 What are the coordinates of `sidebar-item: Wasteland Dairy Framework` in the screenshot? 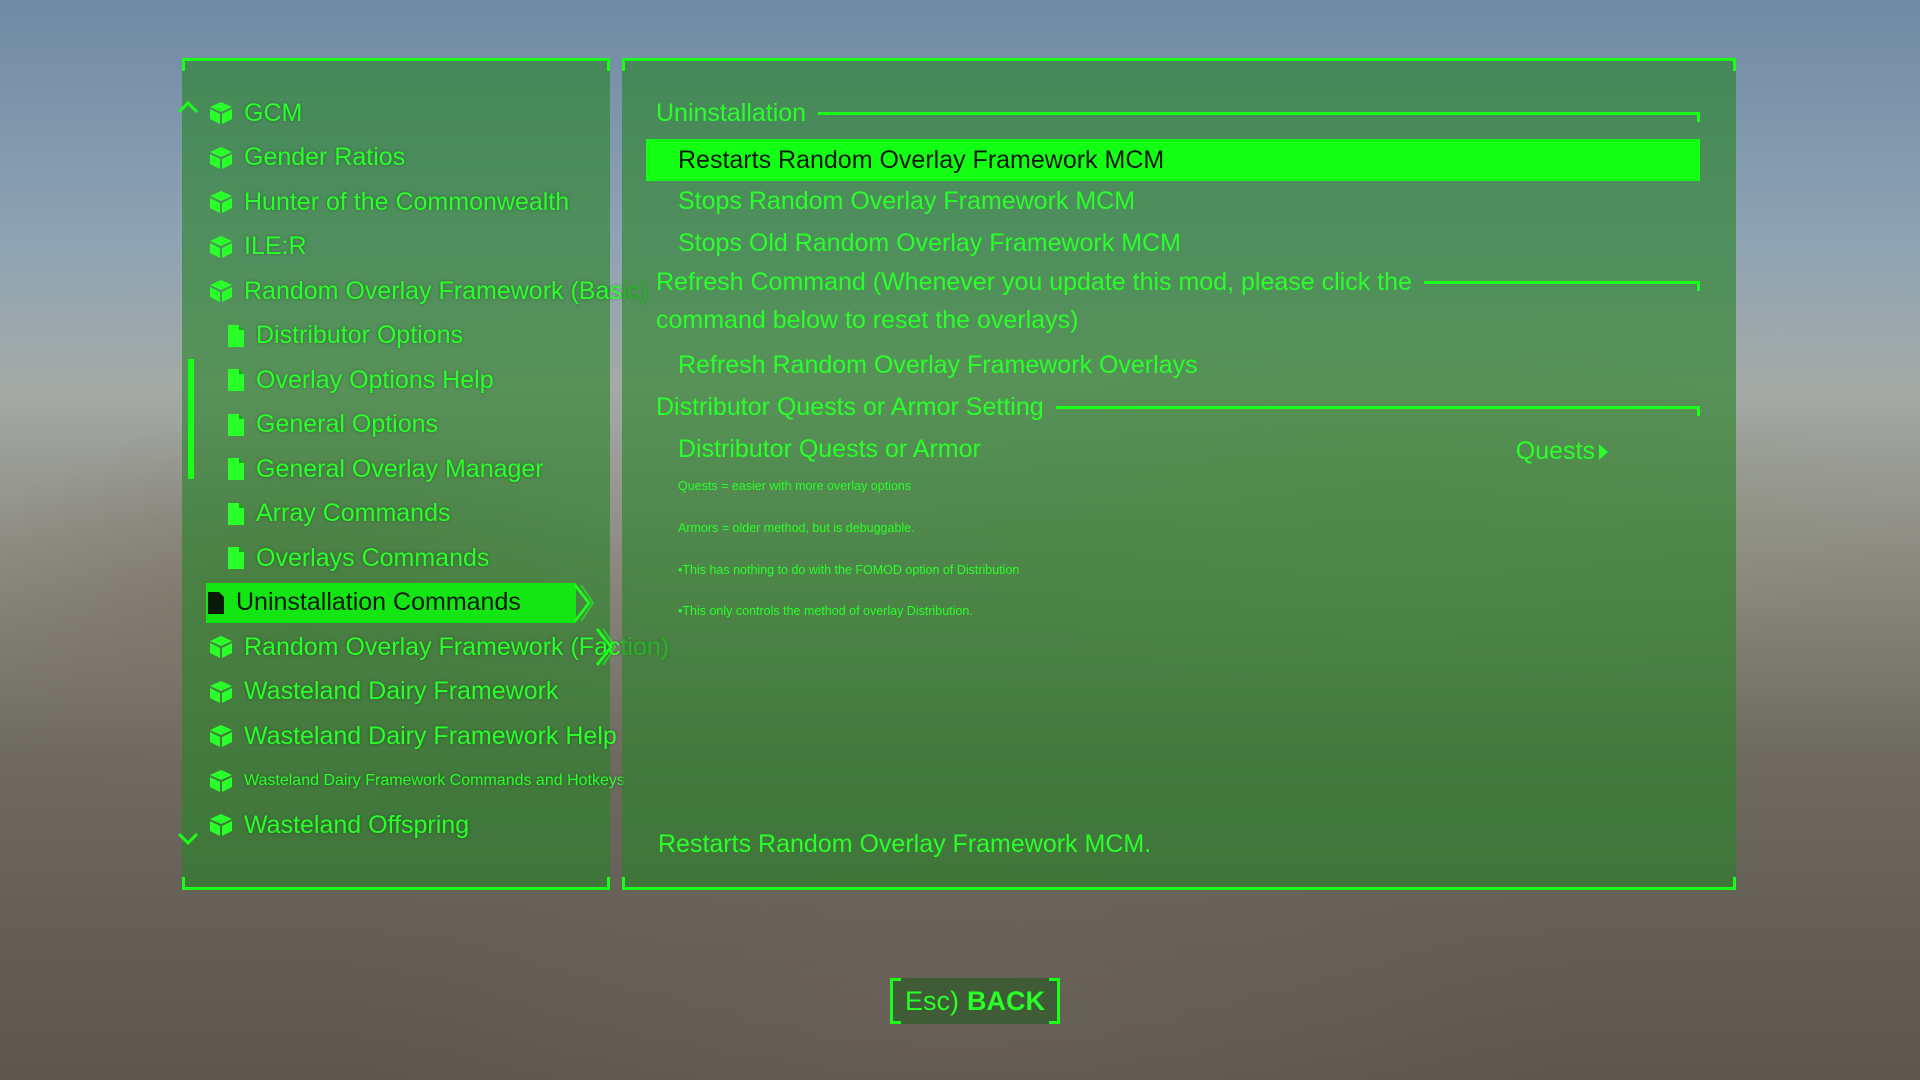 It's located at (403, 692).